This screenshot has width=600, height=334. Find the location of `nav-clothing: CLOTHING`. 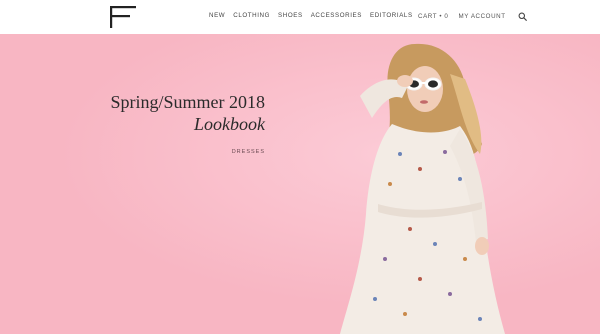

nav-clothing: CLOTHING is located at coordinates (251, 15).